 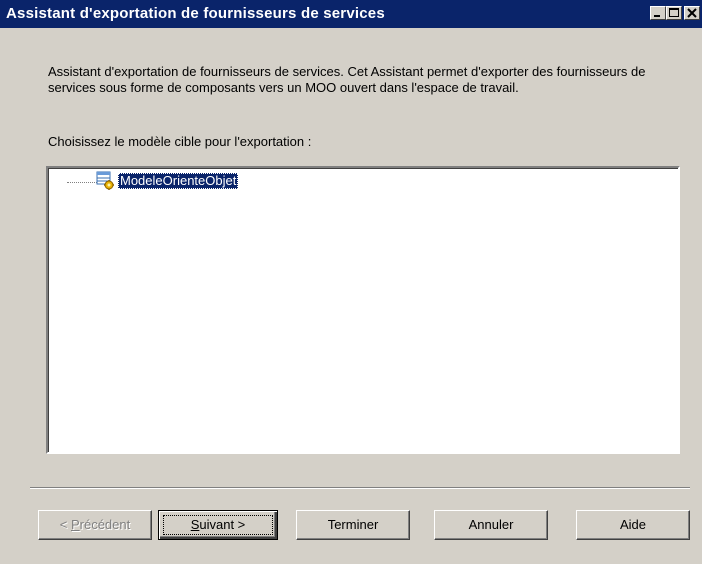 I want to click on finish-button-label: Terminer, so click(x=353, y=524).